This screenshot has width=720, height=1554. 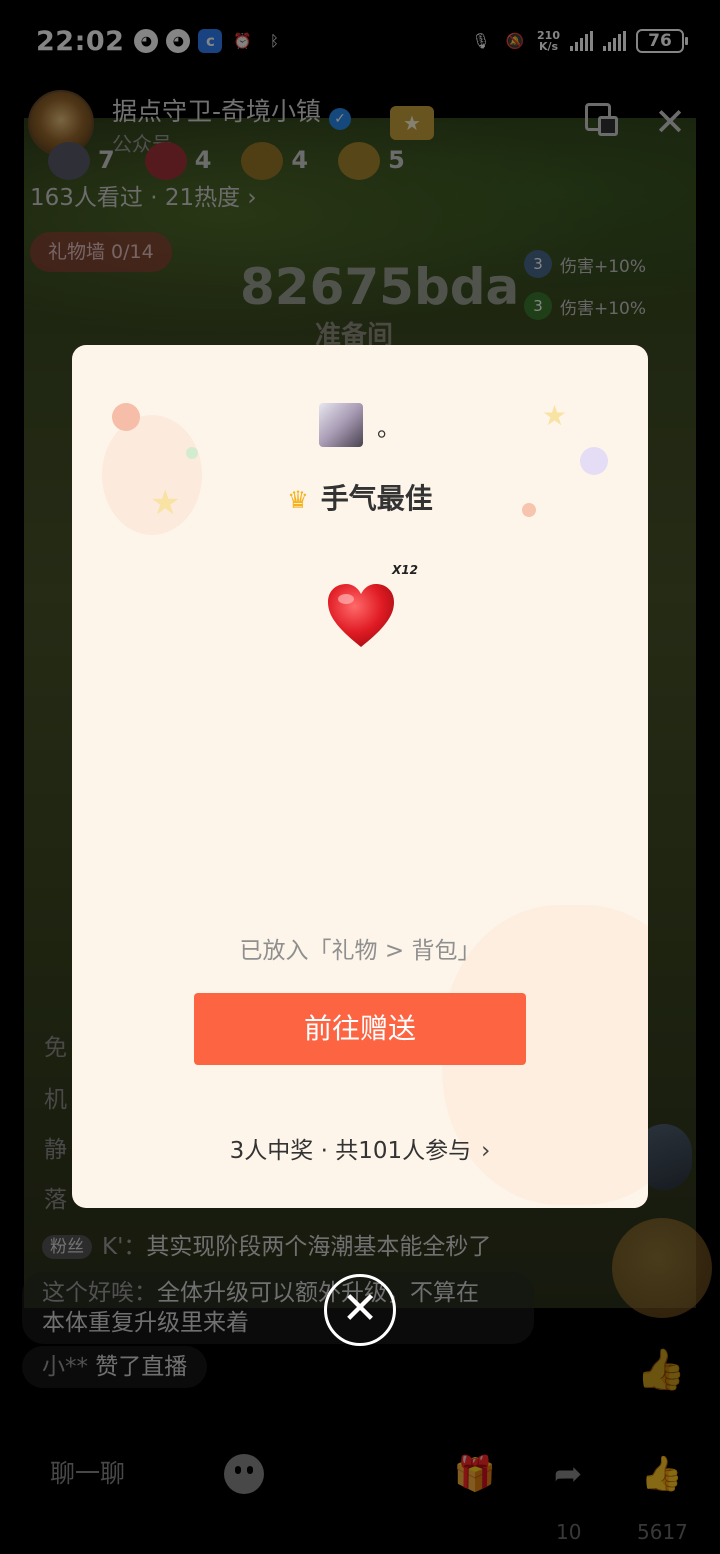 What do you see at coordinates (360, 951) in the screenshot?
I see `placed-in-backpack-note: 已放入「礼物 > 背包」` at bounding box center [360, 951].